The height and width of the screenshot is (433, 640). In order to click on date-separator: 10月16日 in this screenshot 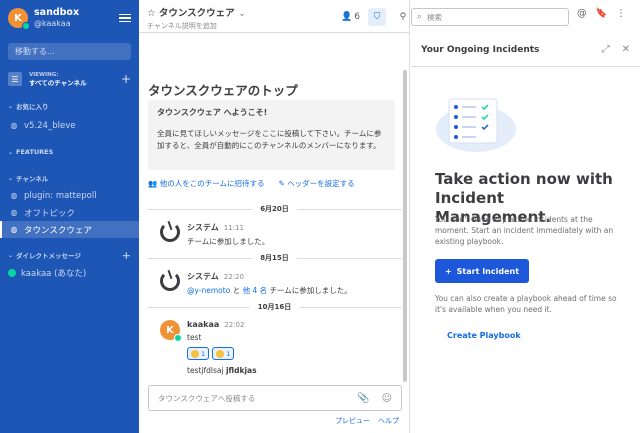, I will do `click(274, 307)`.